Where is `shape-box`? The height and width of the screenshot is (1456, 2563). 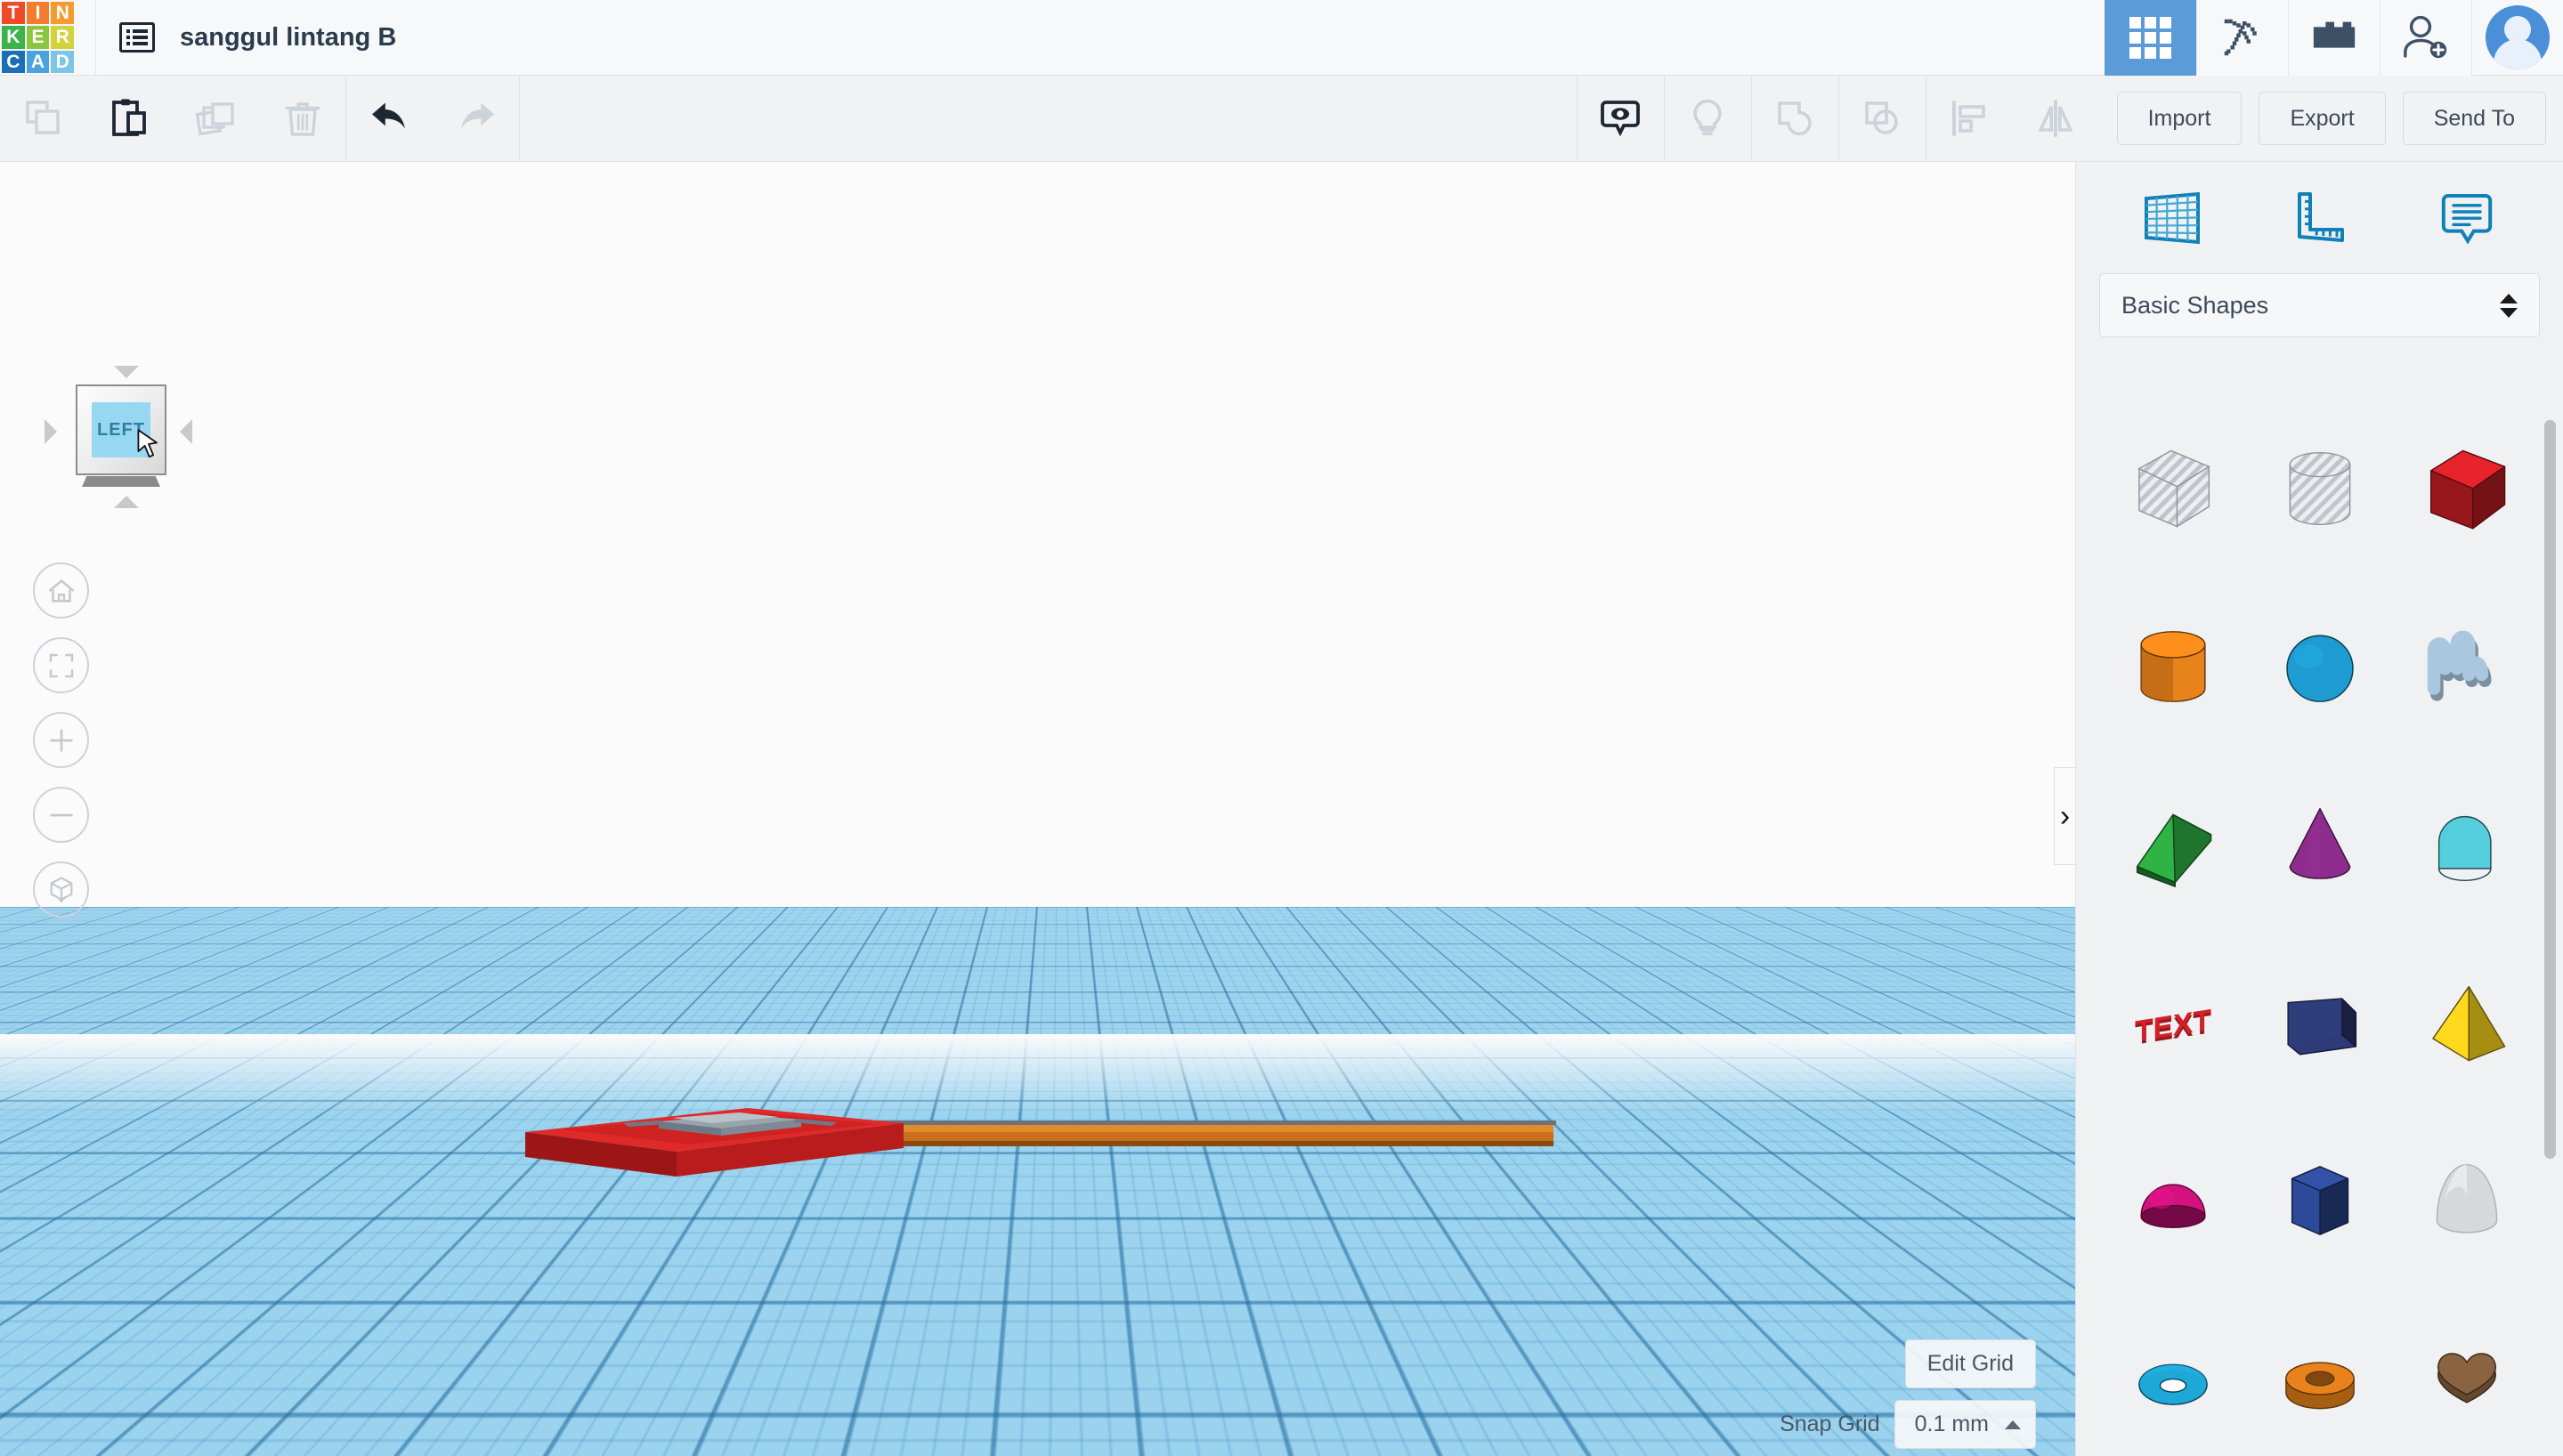
shape-box is located at coordinates (2467, 489).